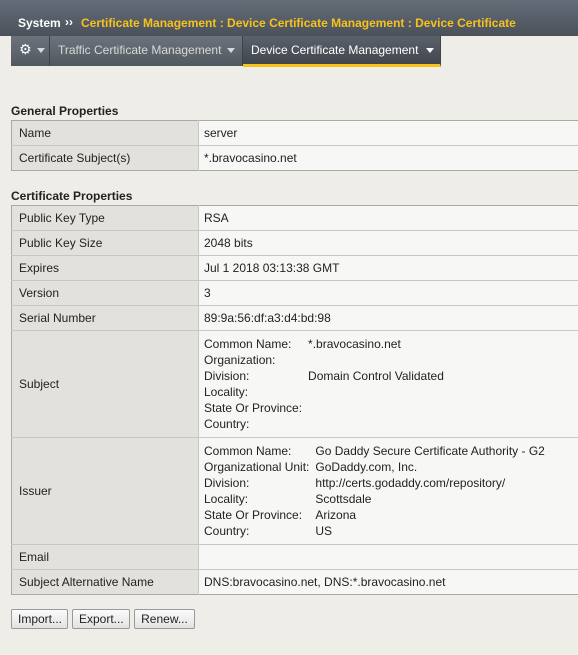 The image size is (578, 655). I want to click on field-label: Organization:, so click(240, 360).